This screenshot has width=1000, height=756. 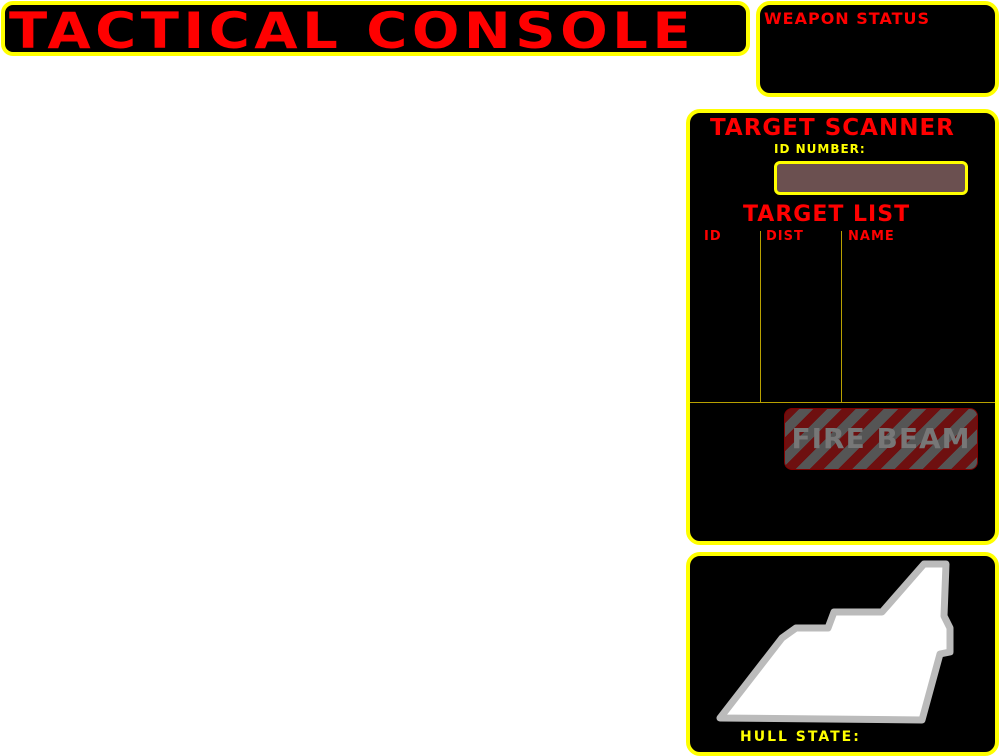 What do you see at coordinates (835, 642) in the screenshot?
I see `ship-hull-icon` at bounding box center [835, 642].